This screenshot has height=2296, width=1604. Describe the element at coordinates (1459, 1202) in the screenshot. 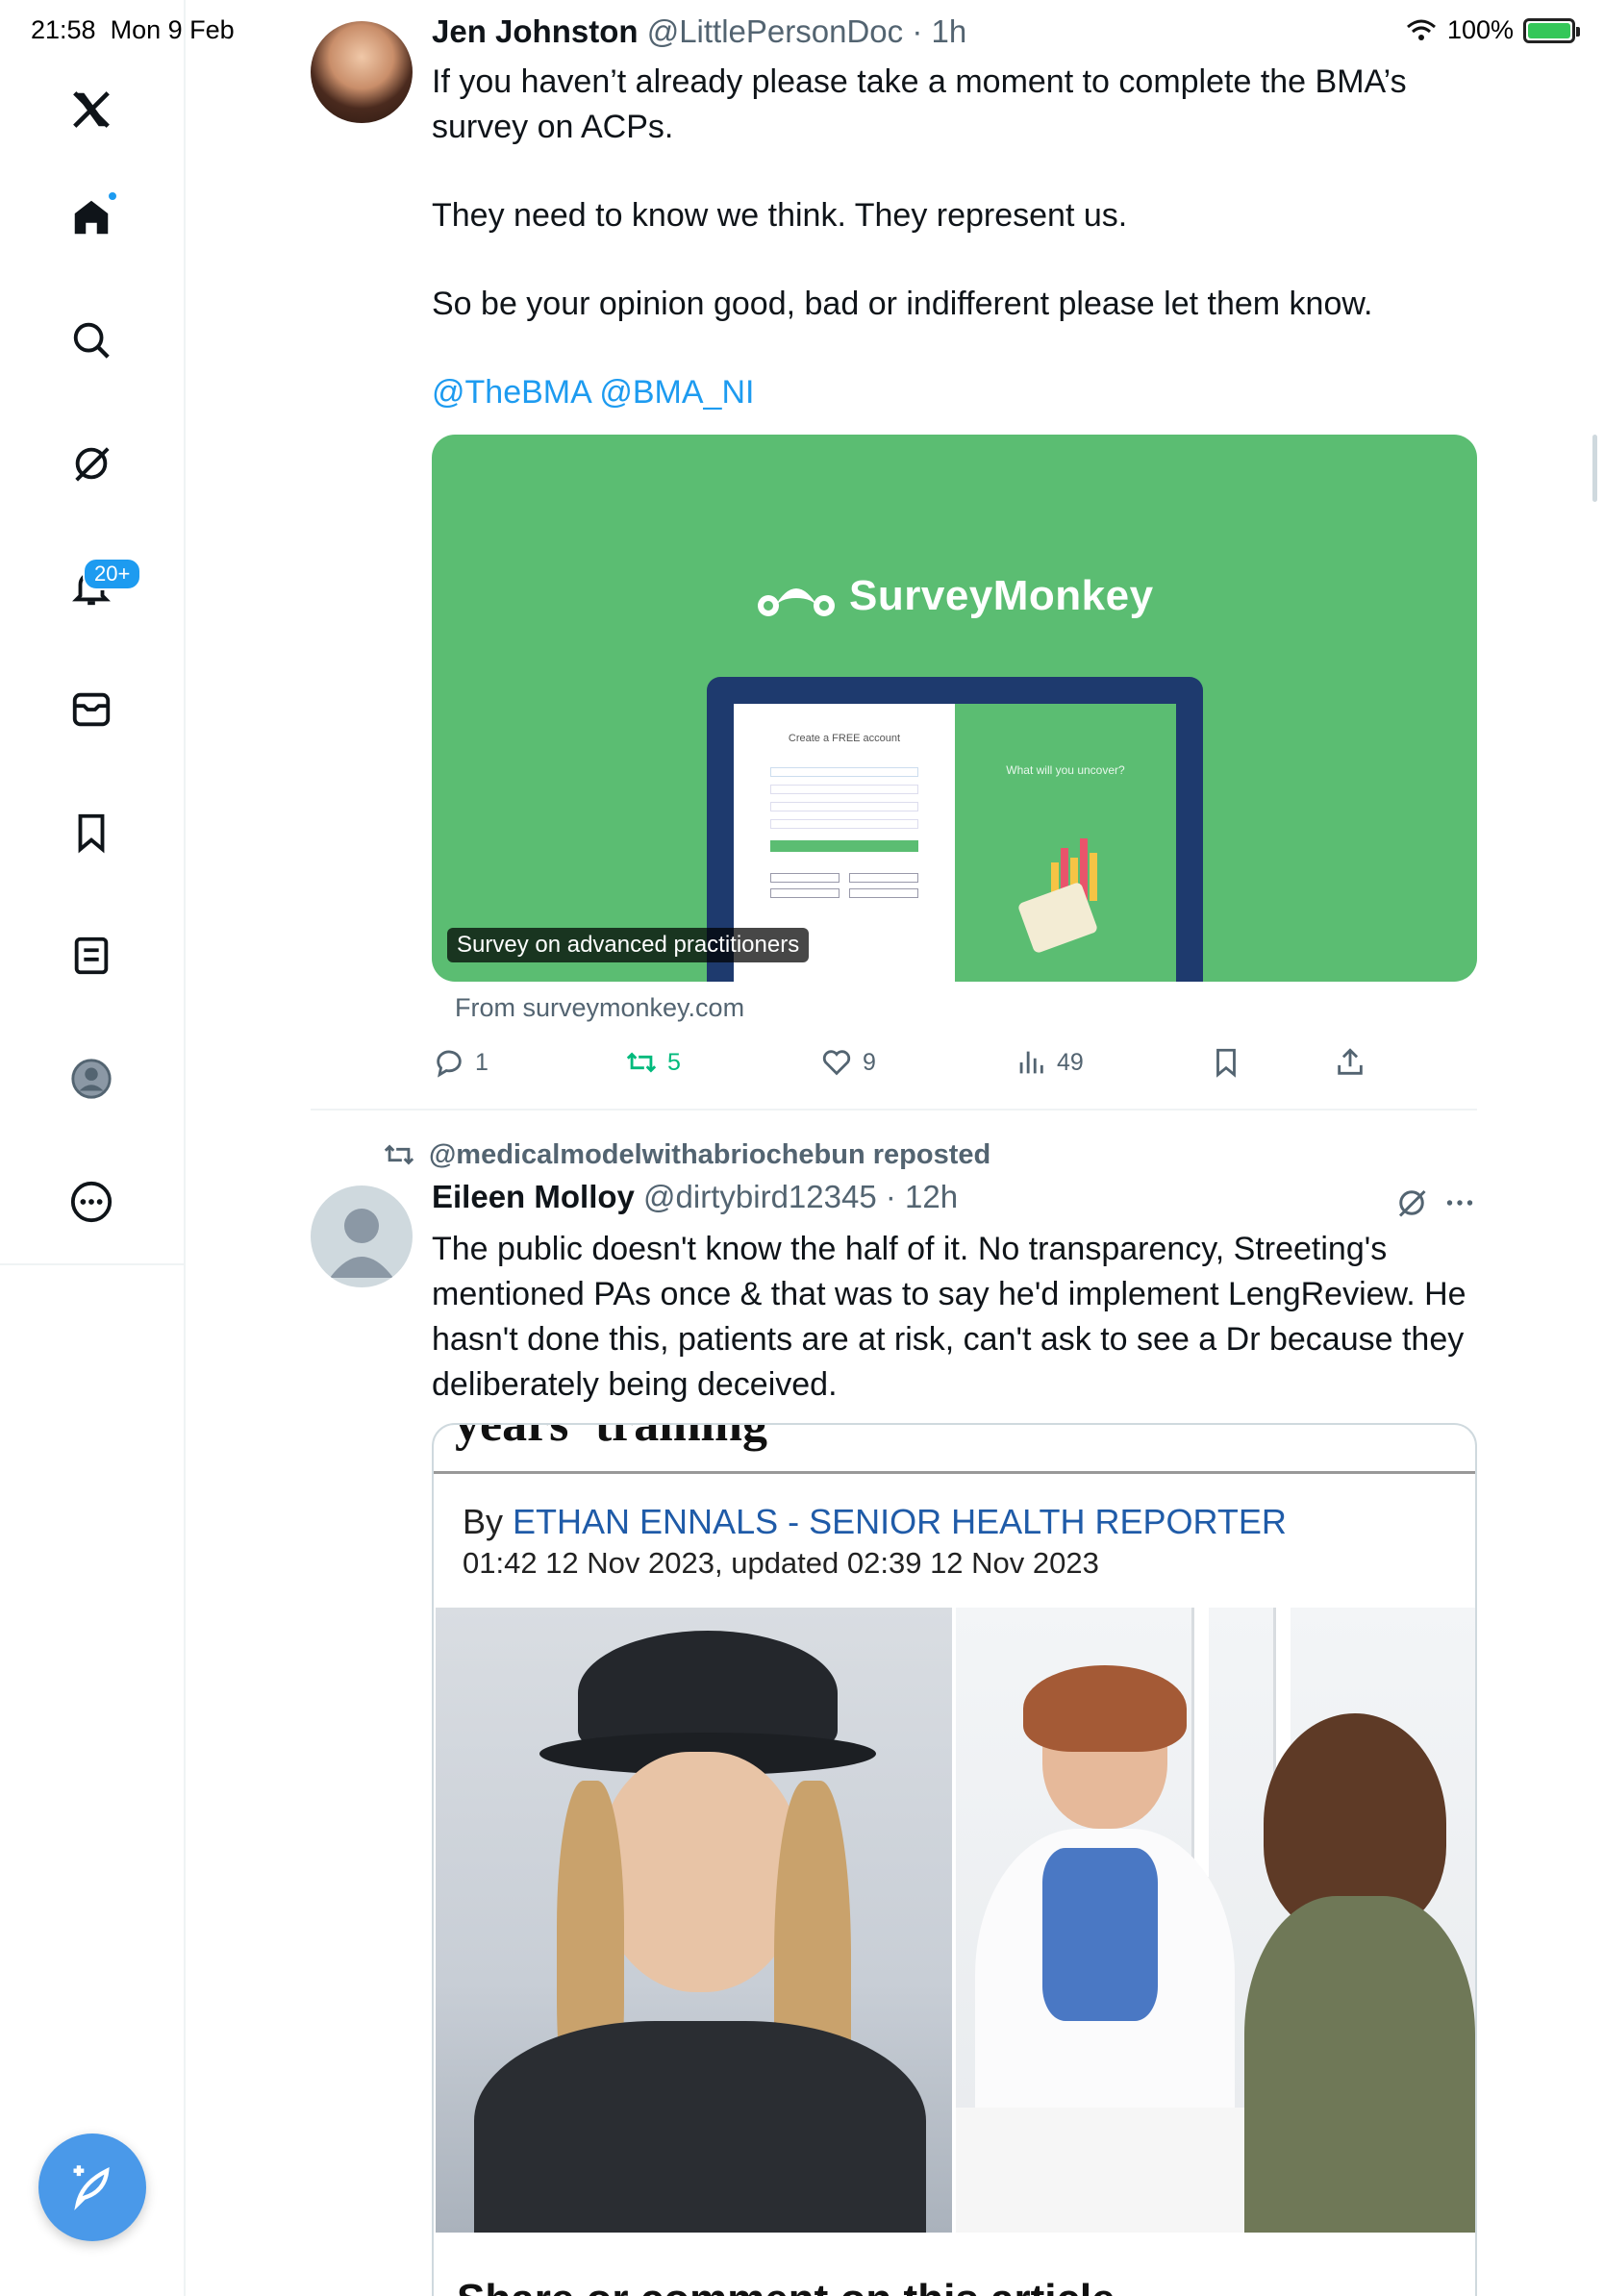

I see `tweet2-more-icon` at that location.